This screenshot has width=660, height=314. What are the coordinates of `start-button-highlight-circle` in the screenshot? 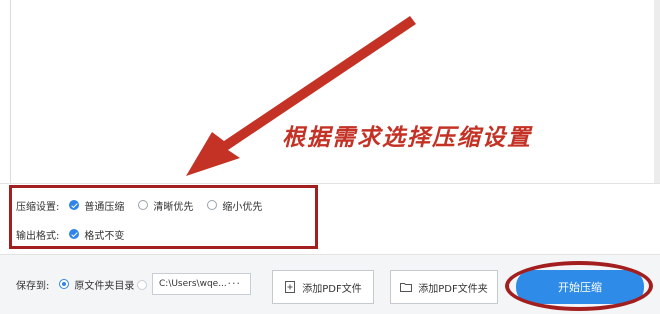 It's located at (579, 286).